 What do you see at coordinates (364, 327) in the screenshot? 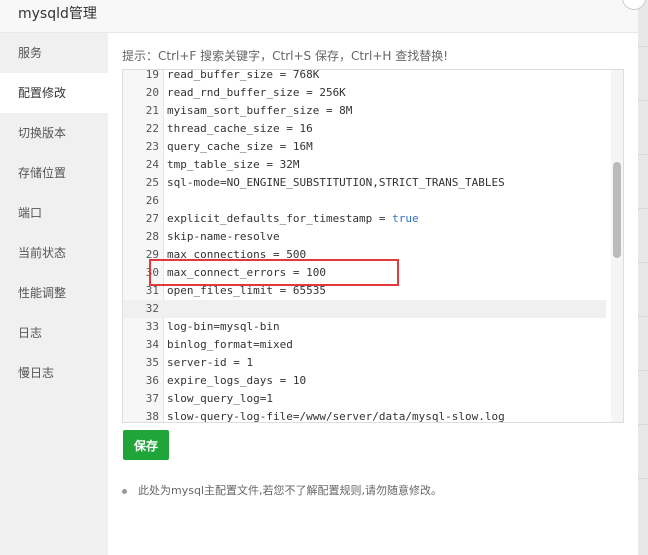
I see `code-line: 33 log-bin=mysql-bin` at bounding box center [364, 327].